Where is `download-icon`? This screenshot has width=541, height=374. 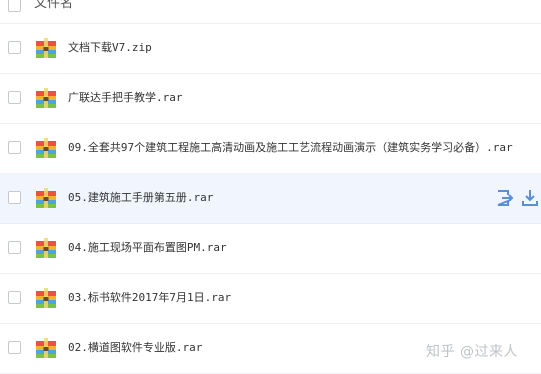
download-icon is located at coordinates (530, 198).